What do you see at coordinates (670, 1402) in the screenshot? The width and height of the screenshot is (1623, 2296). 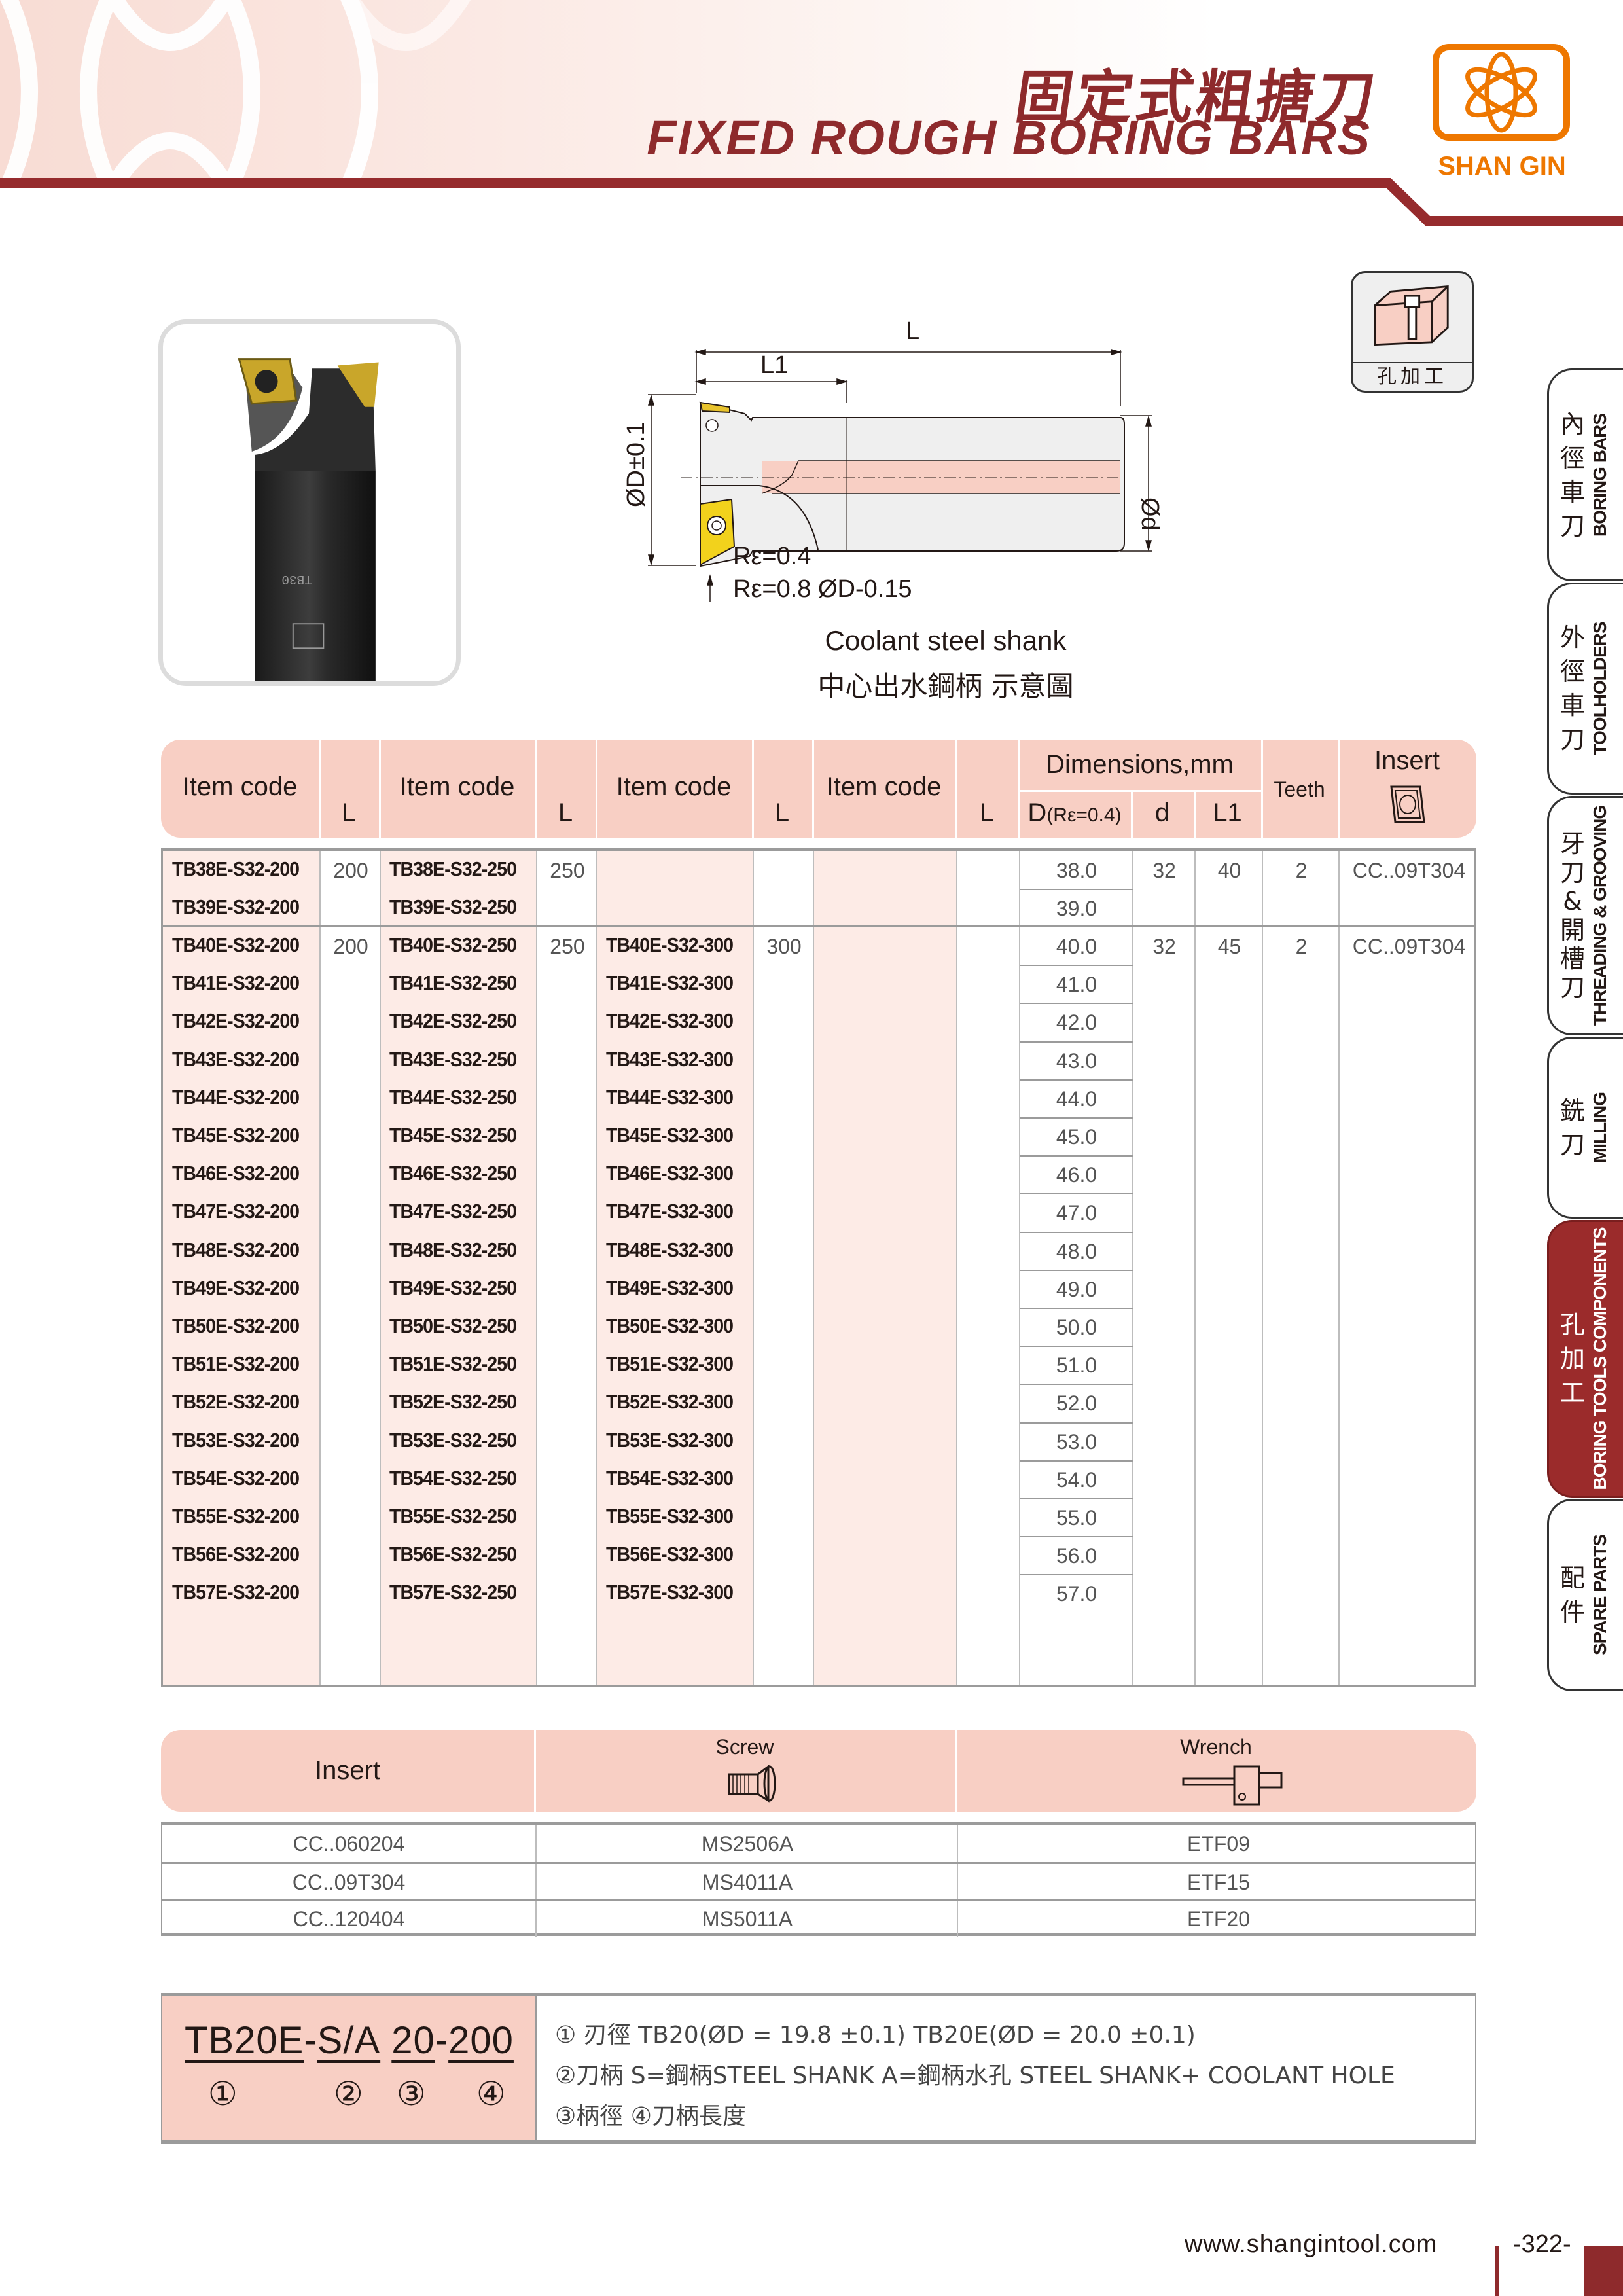 I see `item-code-300: TB52E-S32-300` at bounding box center [670, 1402].